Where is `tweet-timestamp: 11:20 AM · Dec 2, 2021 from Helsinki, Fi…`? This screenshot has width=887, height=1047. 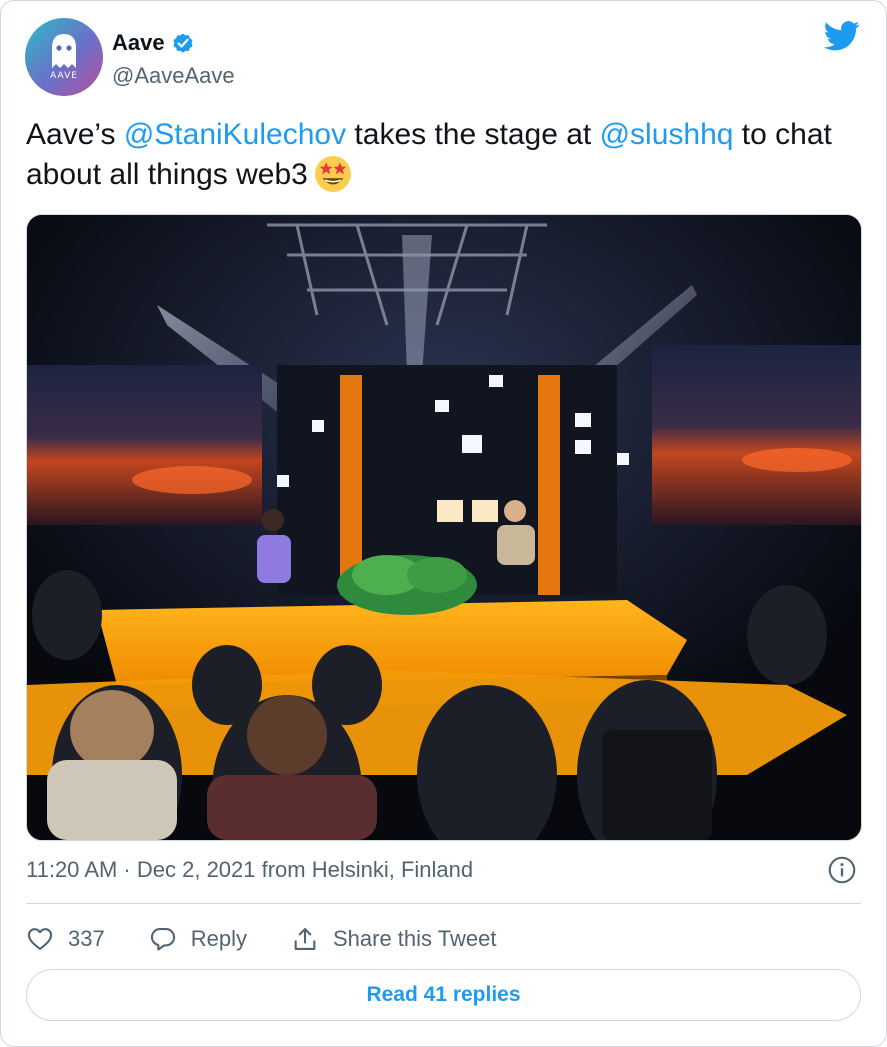
tweet-timestamp: 11:20 AM · Dec 2, 2021 from Helsinki, Fi… is located at coordinates (249, 870).